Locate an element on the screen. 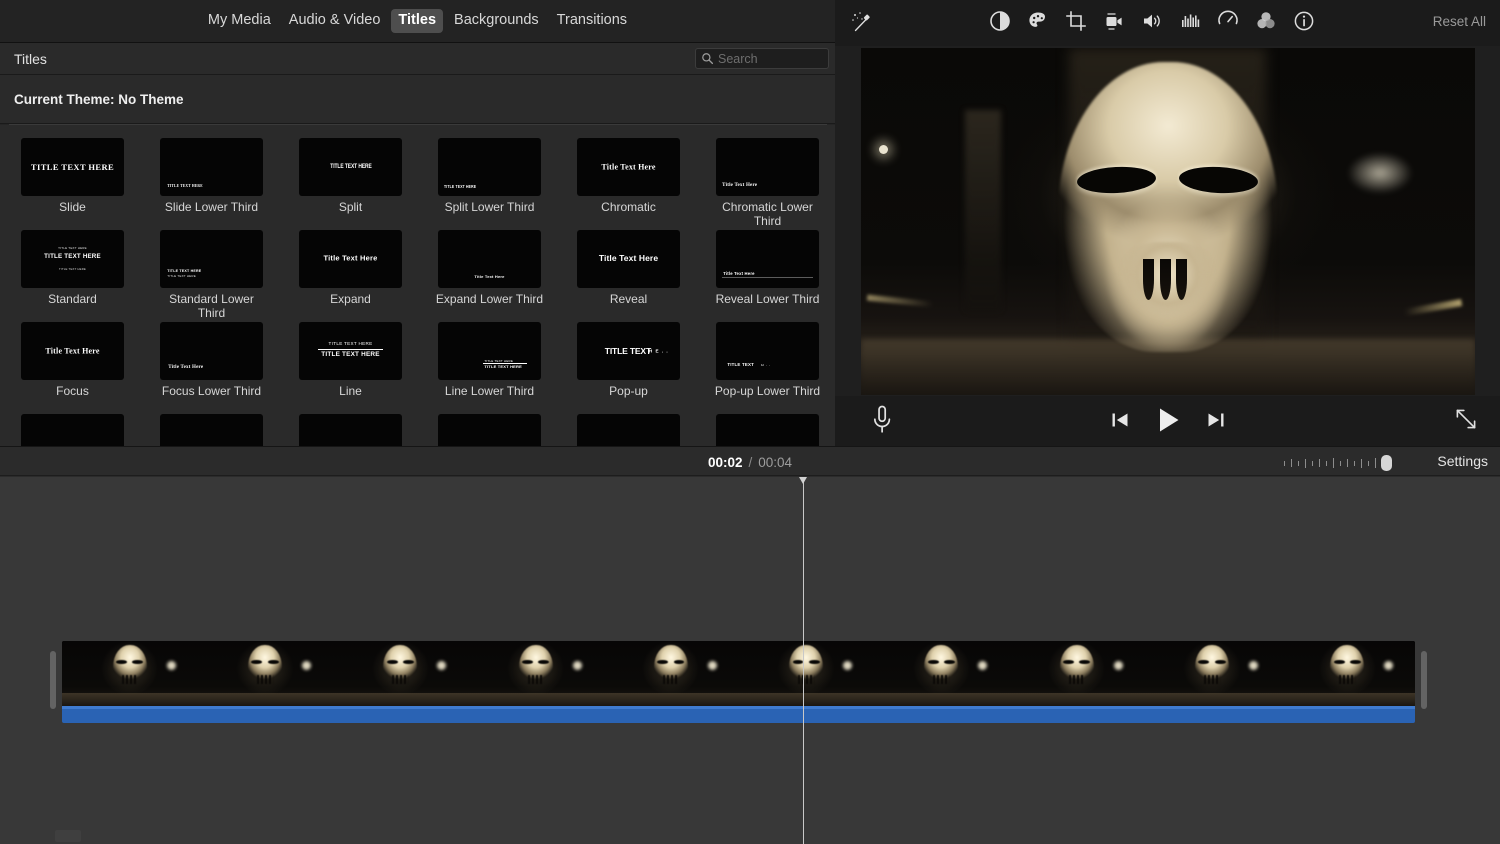  title-name: Focus Lower Third is located at coordinates (211, 391).